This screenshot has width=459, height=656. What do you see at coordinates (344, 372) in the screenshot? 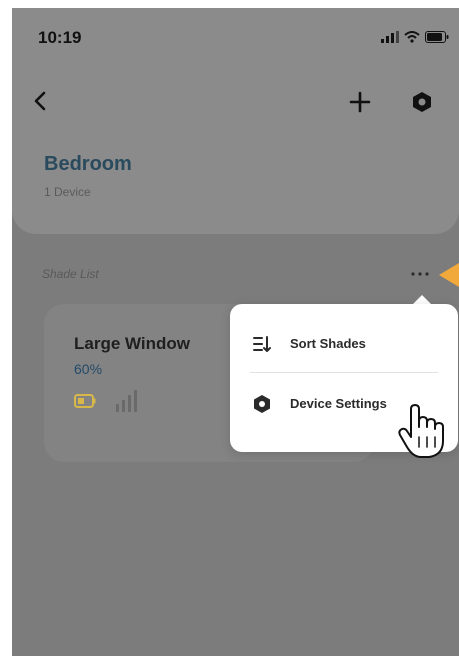
I see `menu-divider` at bounding box center [344, 372].